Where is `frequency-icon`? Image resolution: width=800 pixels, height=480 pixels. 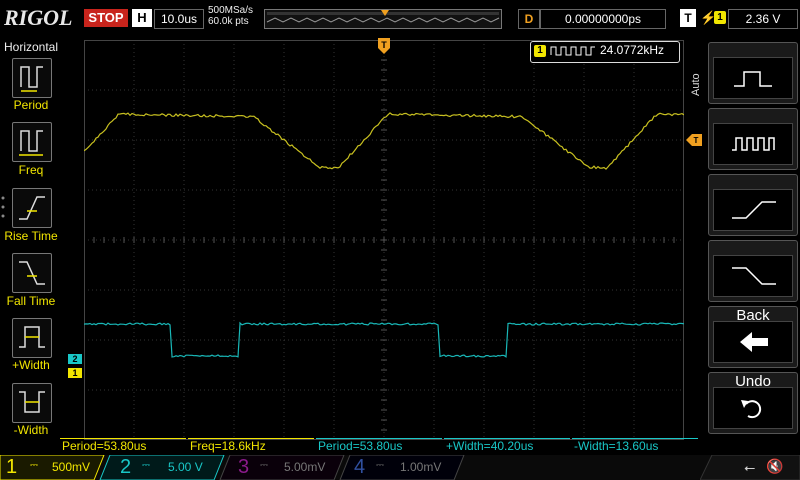 frequency-icon is located at coordinates (32, 142).